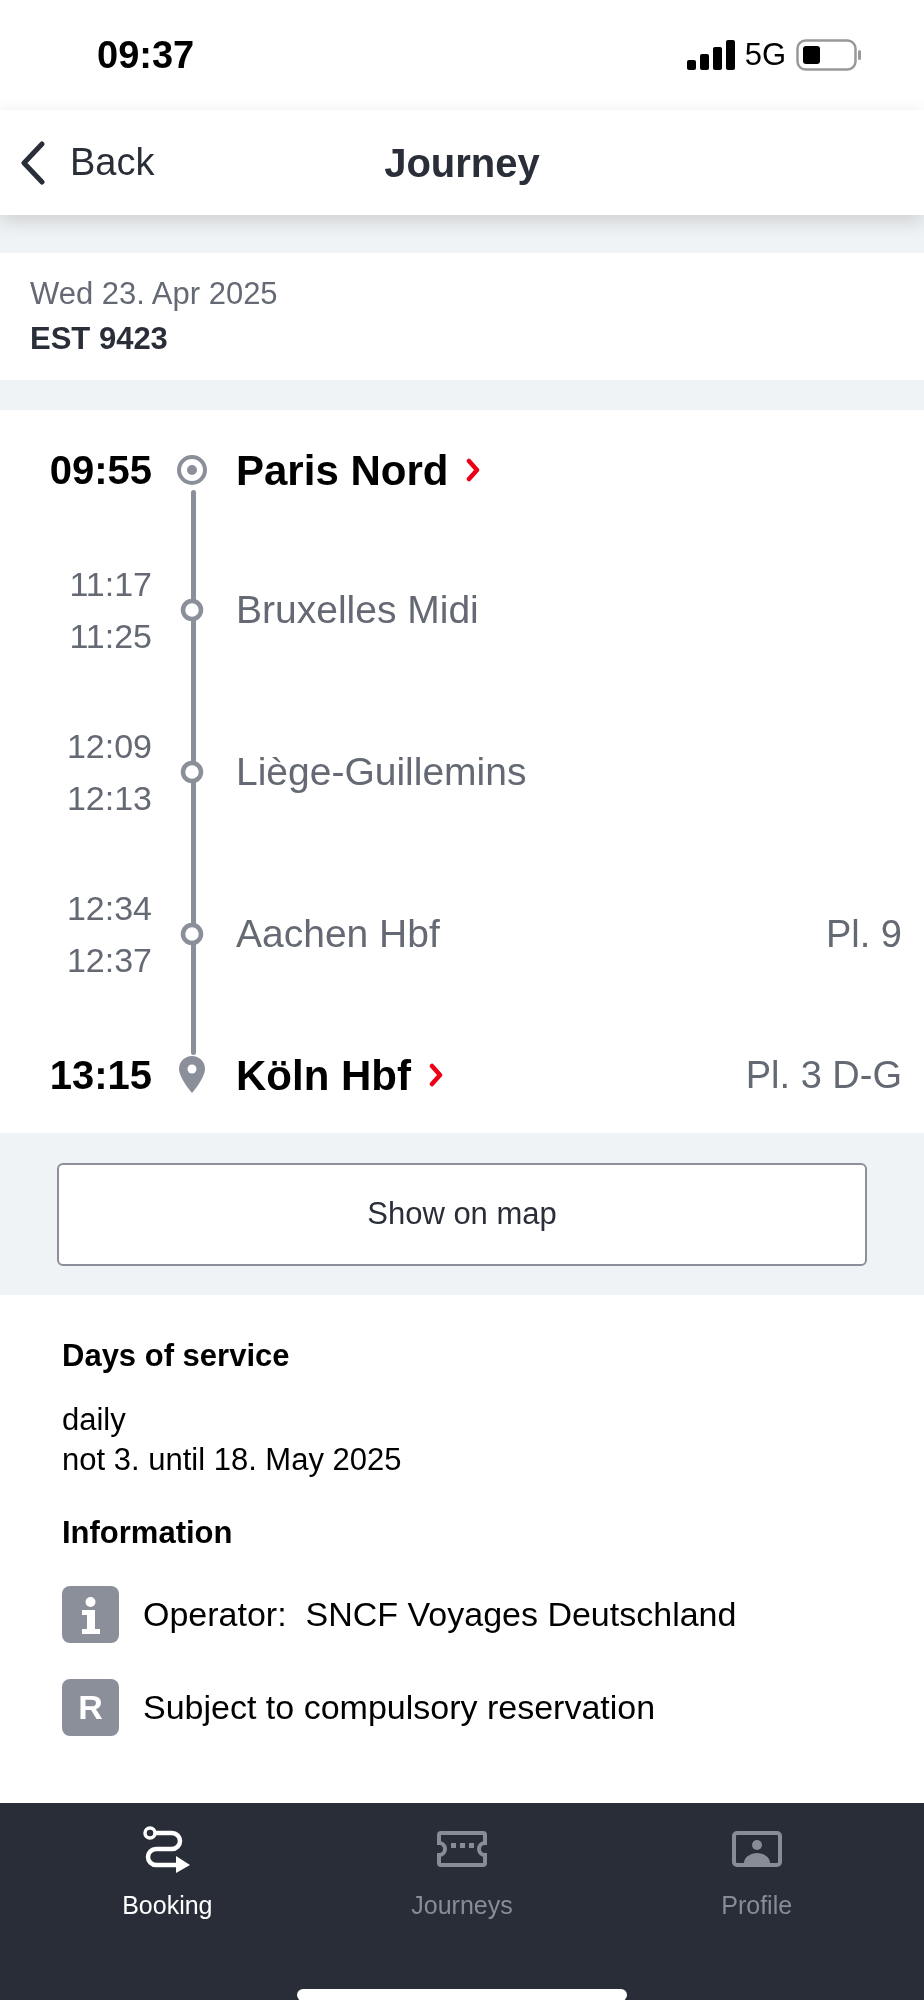 The image size is (924, 2000). Describe the element at coordinates (399, 1707) in the screenshot. I see `info-text: Subject to compulsory reservation` at that location.